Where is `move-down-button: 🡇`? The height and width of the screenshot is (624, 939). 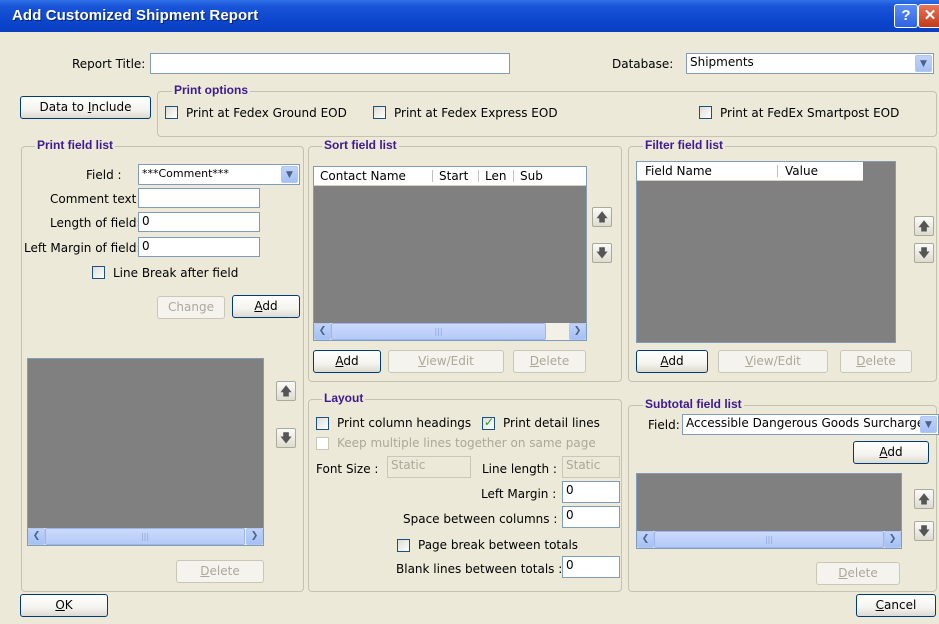 move-down-button: 🡇 is located at coordinates (286, 438).